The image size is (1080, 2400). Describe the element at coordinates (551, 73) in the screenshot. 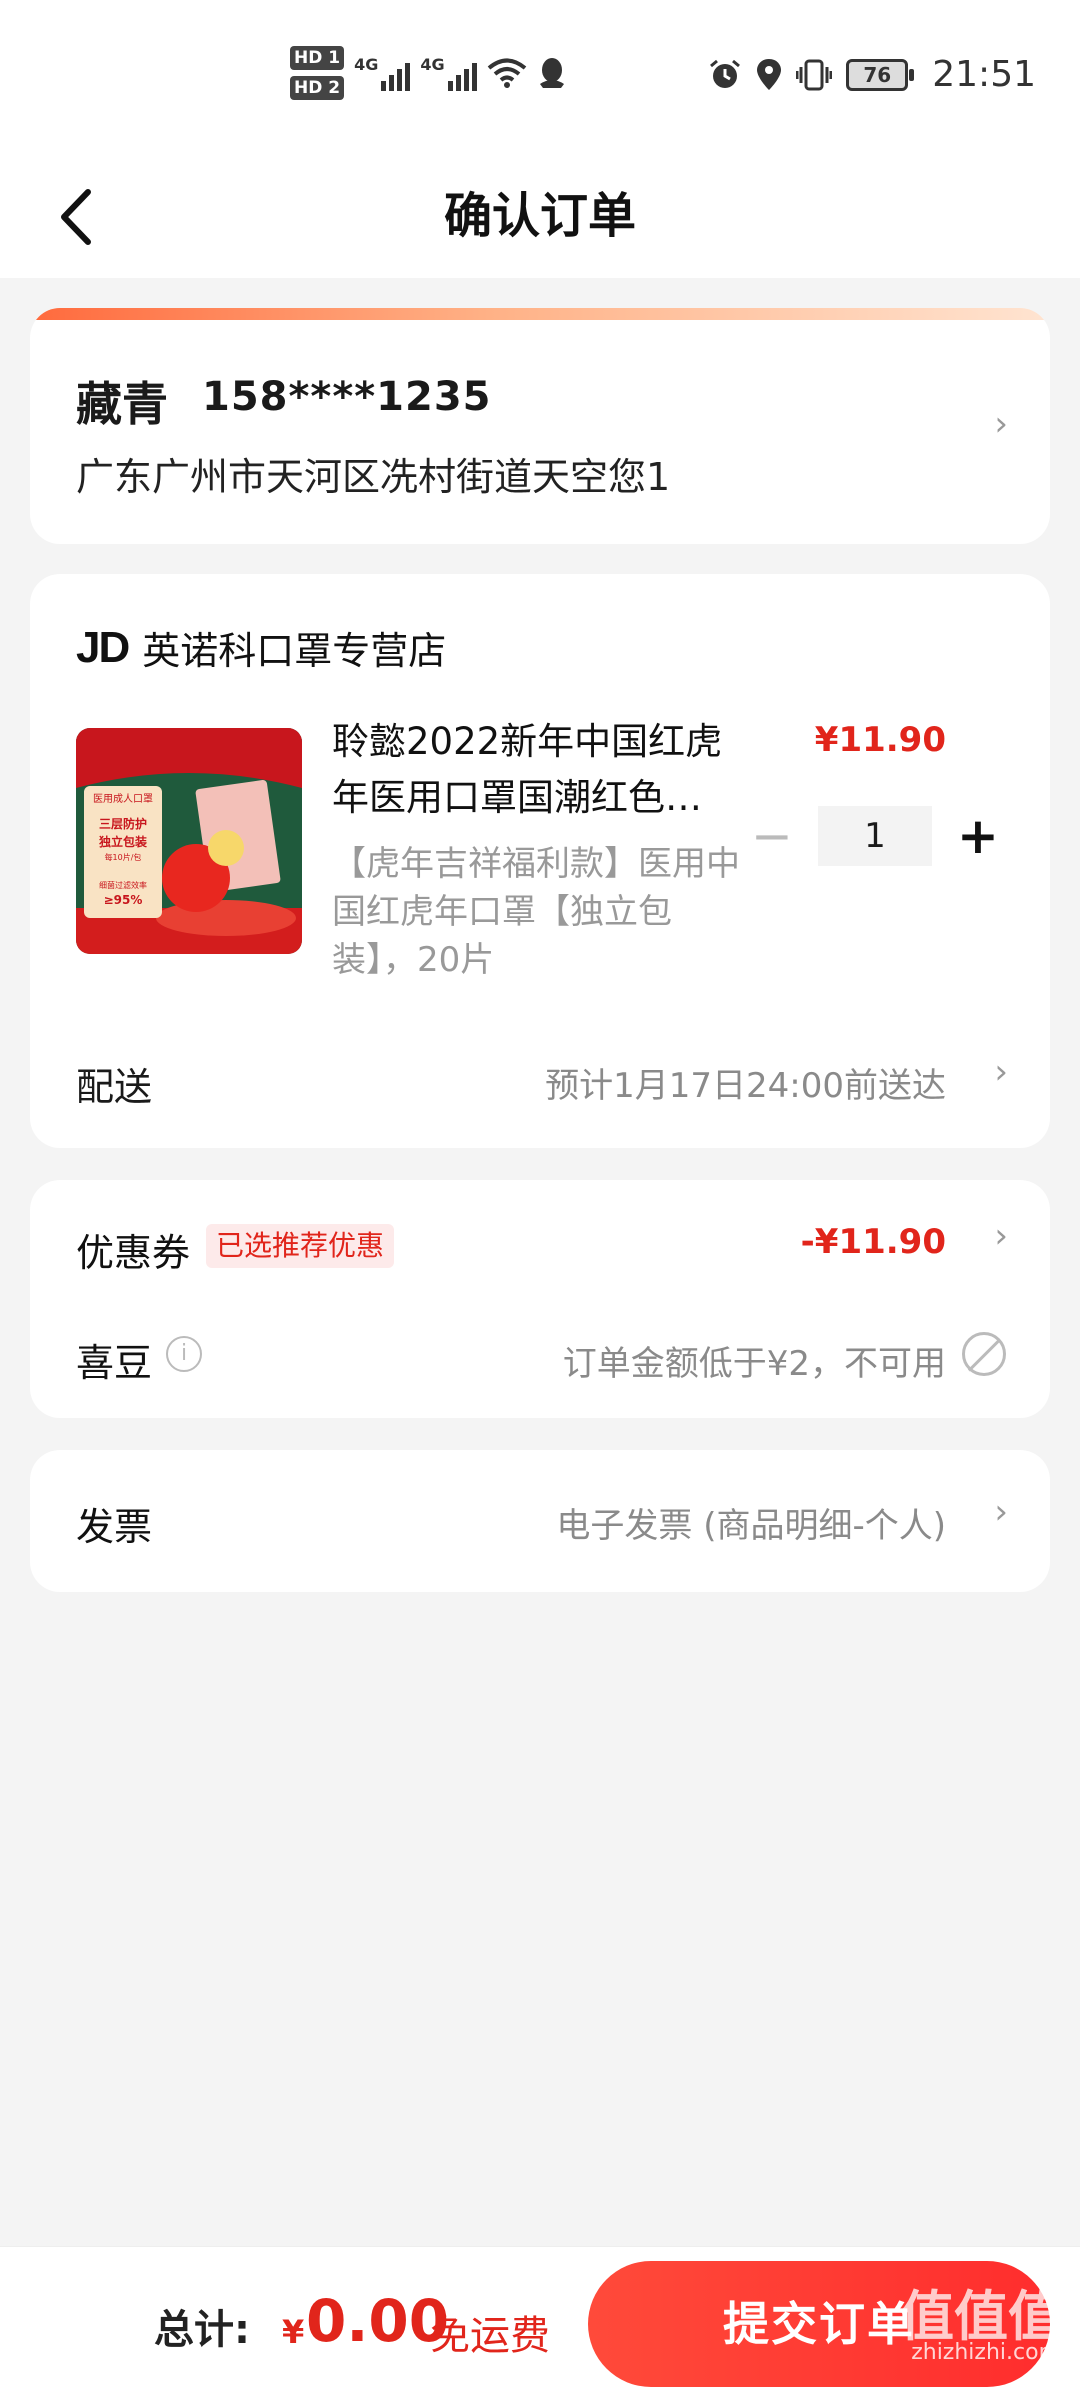

I see `qq-icon` at that location.